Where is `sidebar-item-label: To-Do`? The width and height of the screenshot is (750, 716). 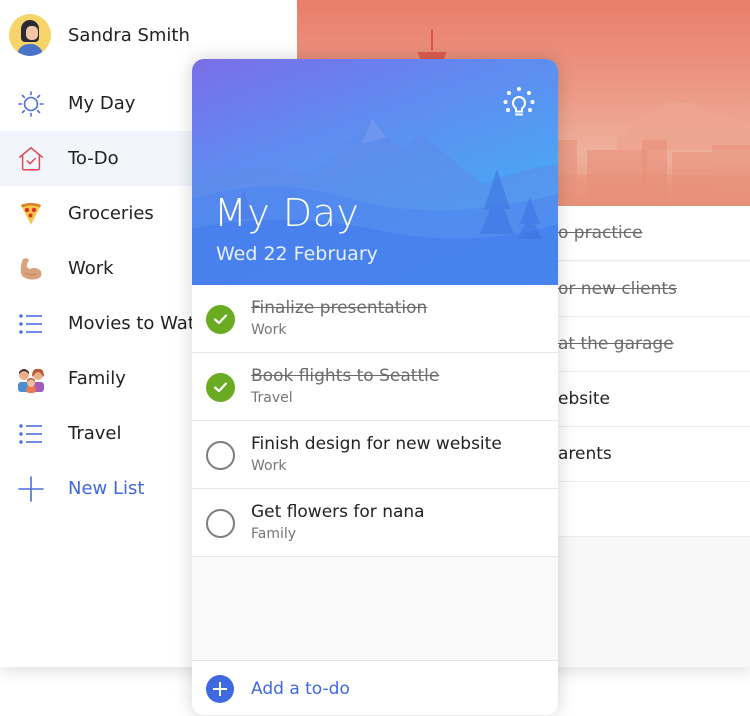 sidebar-item-label: To-Do is located at coordinates (93, 158).